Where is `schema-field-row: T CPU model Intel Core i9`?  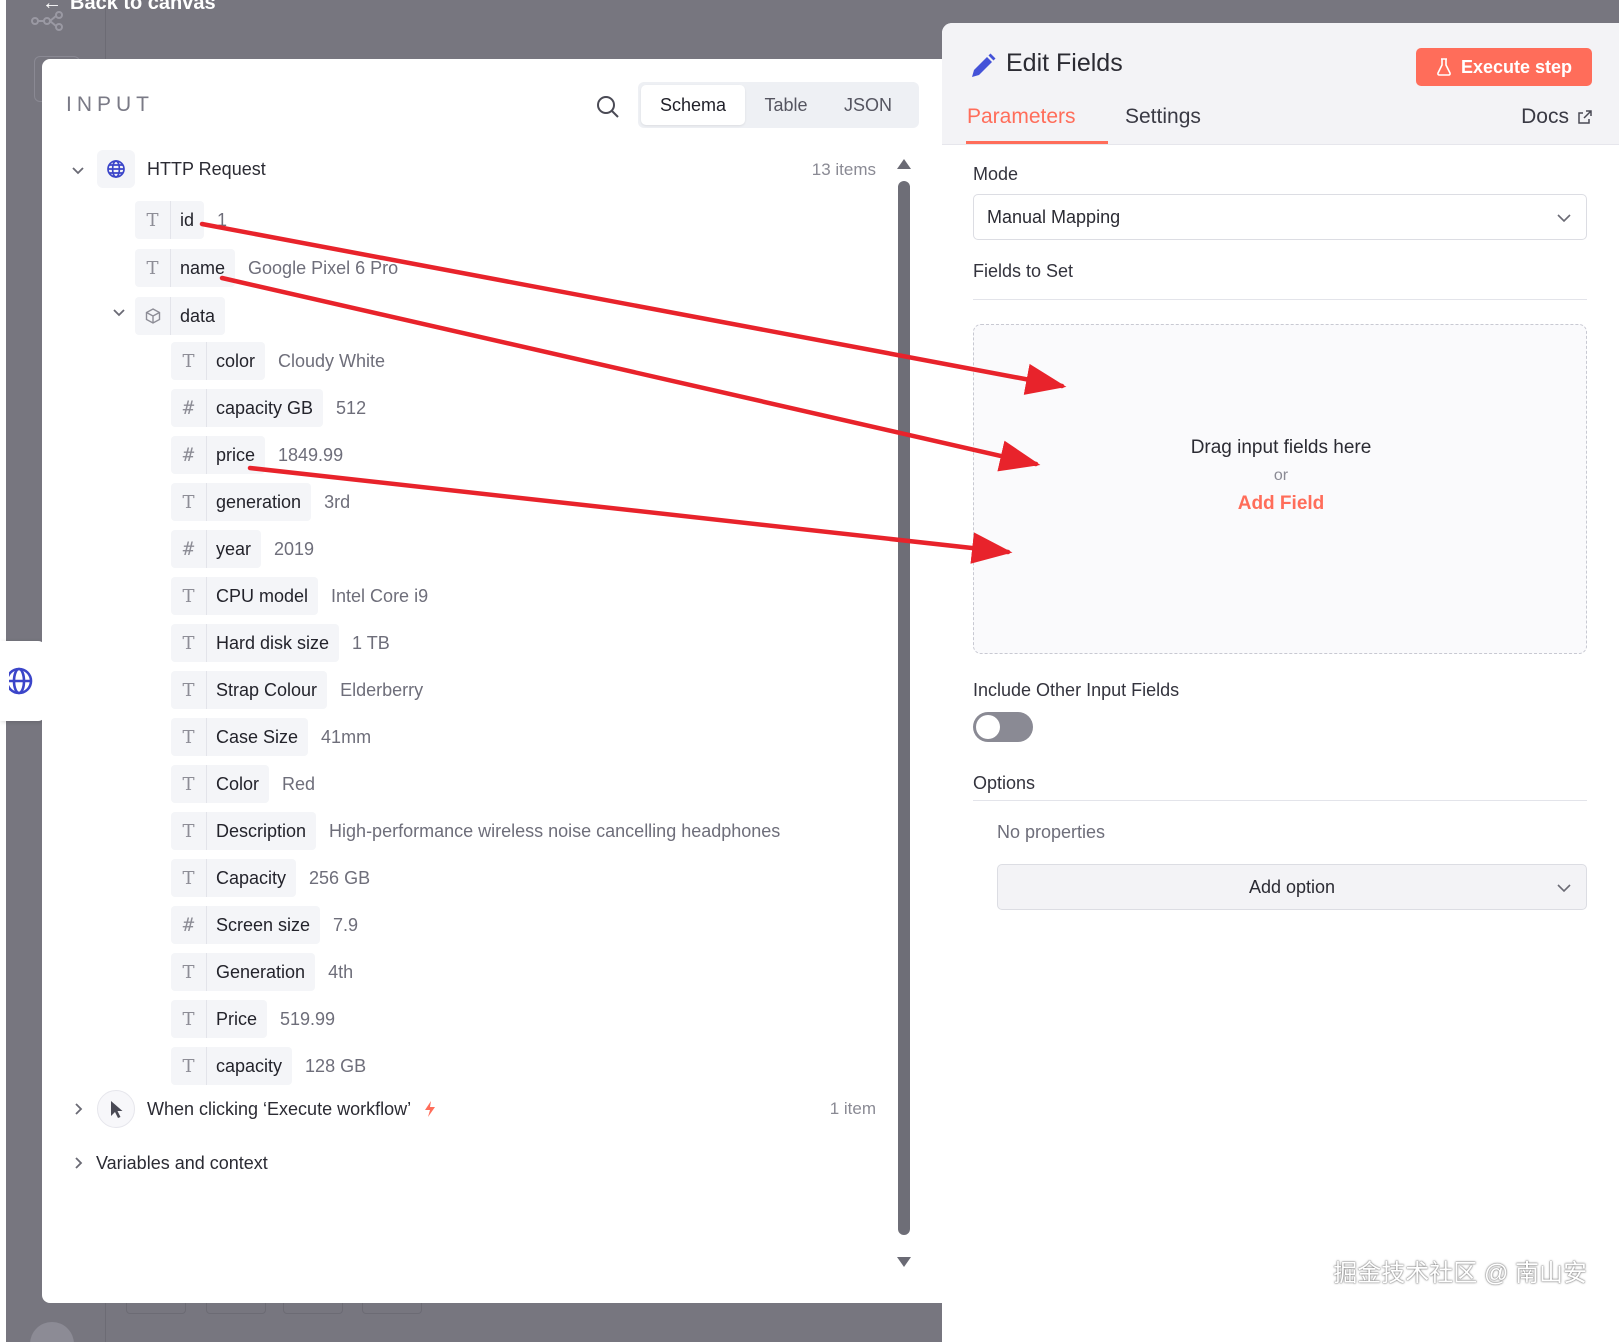
schema-field-row: T CPU model Intel Core i9 is located at coordinates (299, 596).